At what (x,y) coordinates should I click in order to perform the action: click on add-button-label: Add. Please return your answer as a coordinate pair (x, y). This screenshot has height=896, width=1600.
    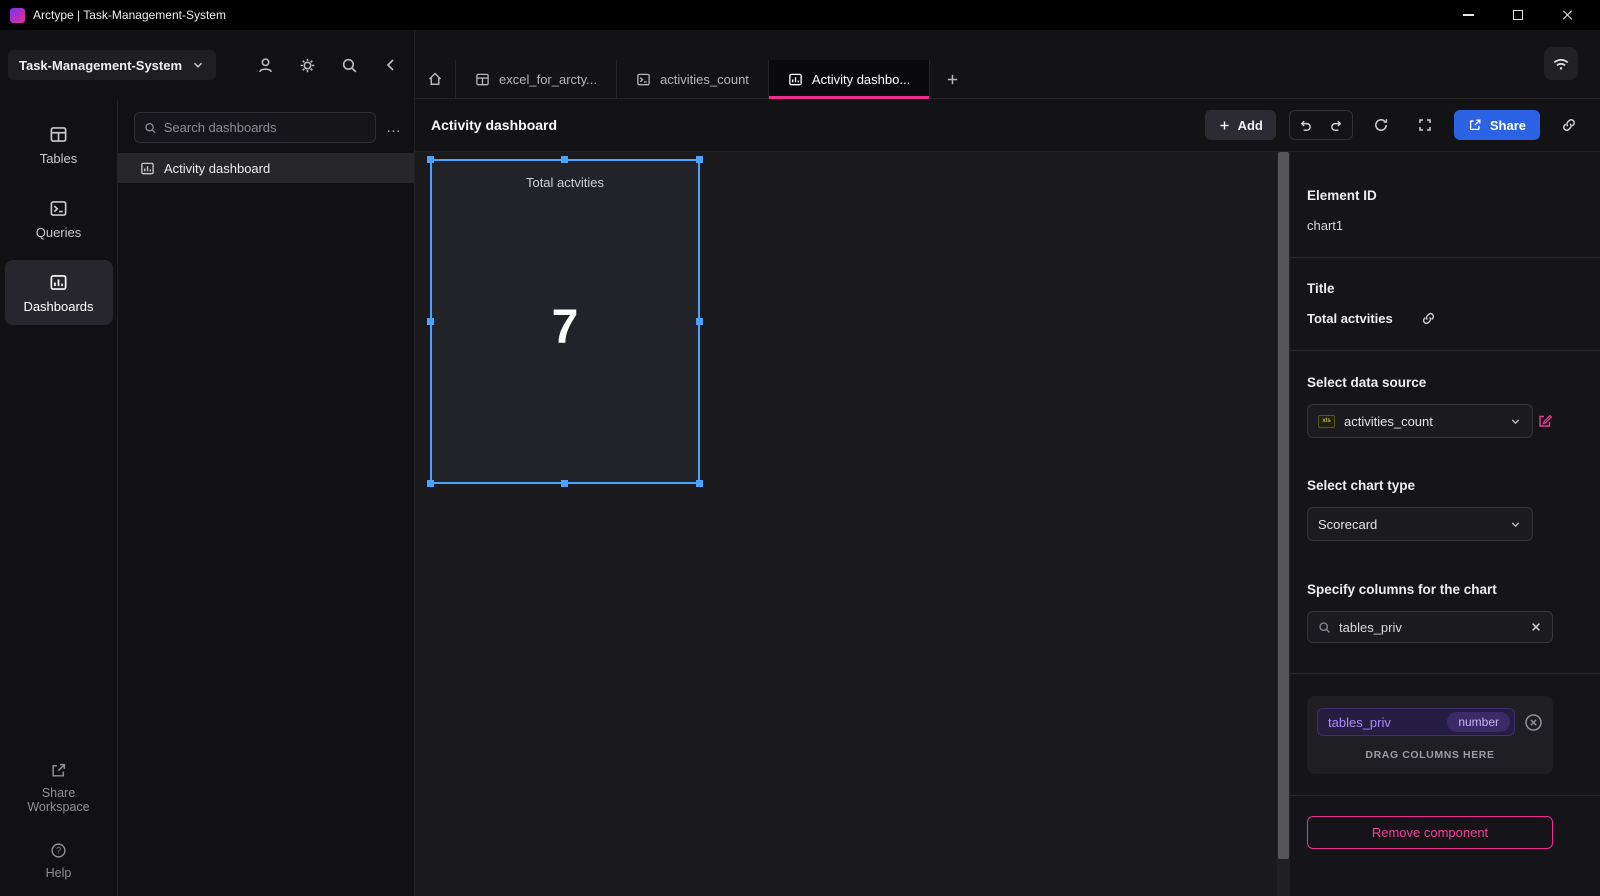
    Looking at the image, I should click on (1250, 125).